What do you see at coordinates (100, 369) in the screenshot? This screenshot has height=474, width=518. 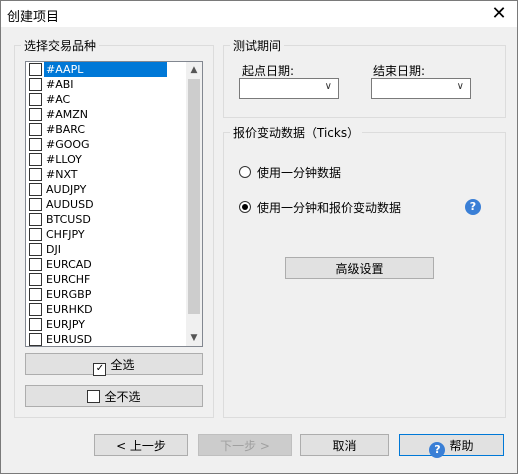 I see `checkbox-checked-icon: ✓` at bounding box center [100, 369].